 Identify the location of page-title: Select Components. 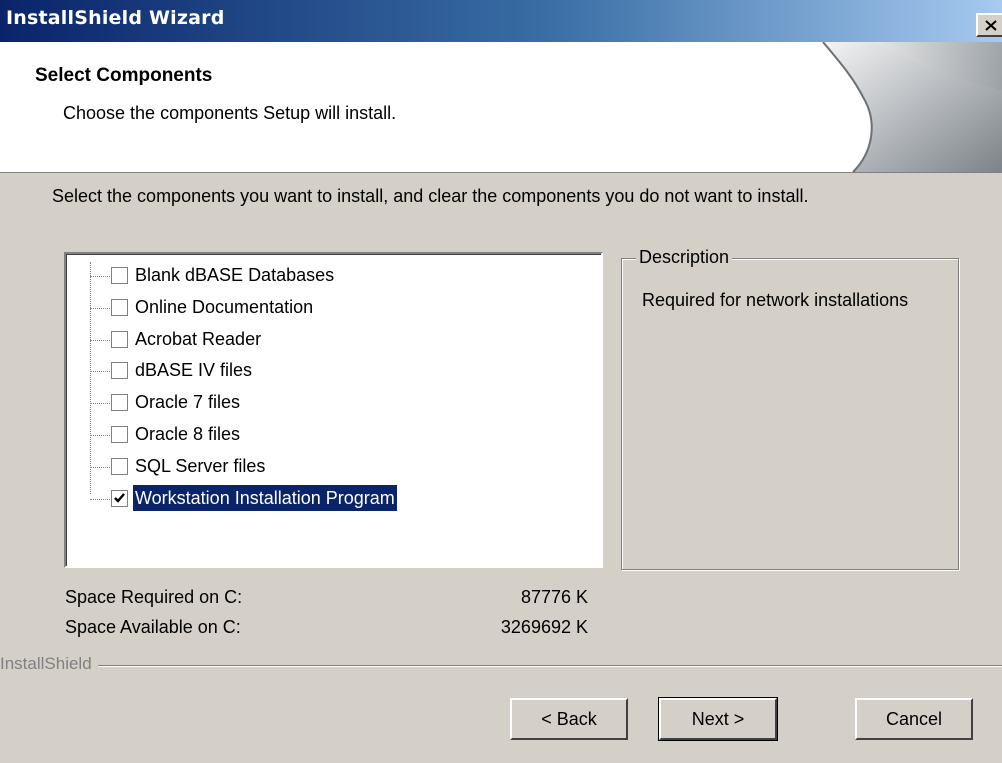
(124, 75).